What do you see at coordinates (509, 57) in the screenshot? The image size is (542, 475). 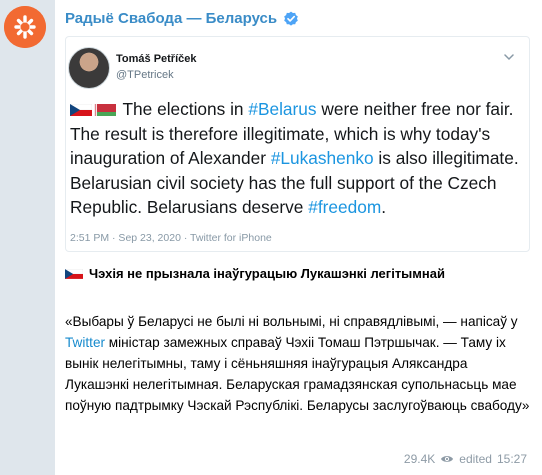 I see `chevron-down-icon` at bounding box center [509, 57].